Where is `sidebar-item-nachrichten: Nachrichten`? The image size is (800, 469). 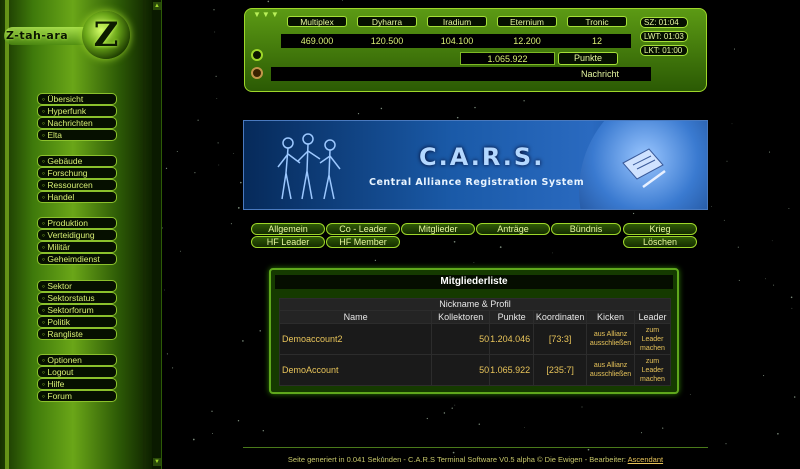 sidebar-item-nachrichten: Nachrichten is located at coordinates (77, 123).